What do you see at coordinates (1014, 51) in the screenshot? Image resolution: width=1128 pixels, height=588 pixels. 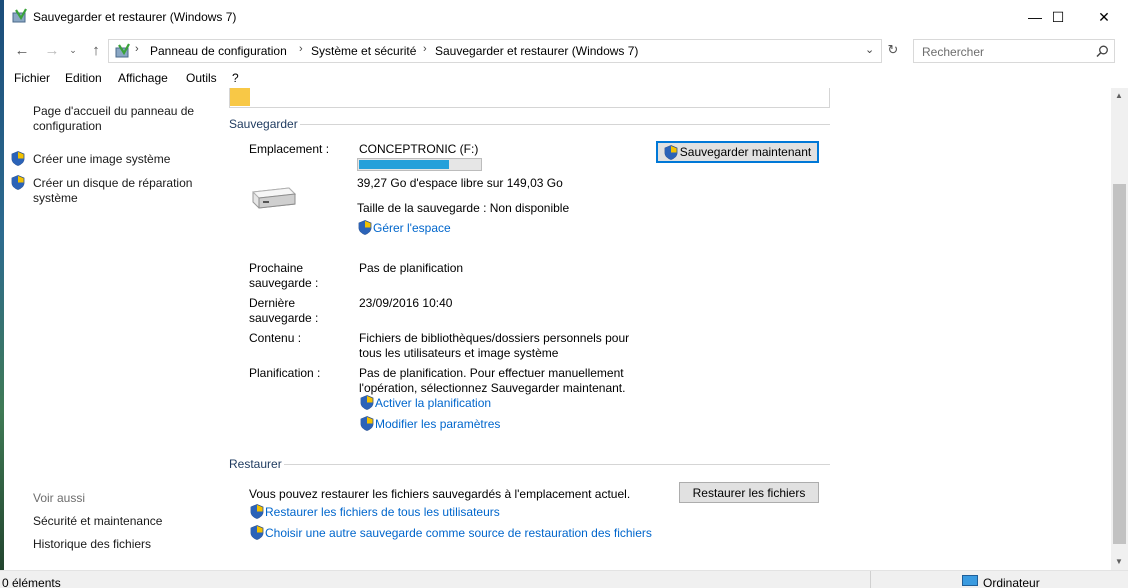 I see `search-input: Rechercher` at bounding box center [1014, 51].